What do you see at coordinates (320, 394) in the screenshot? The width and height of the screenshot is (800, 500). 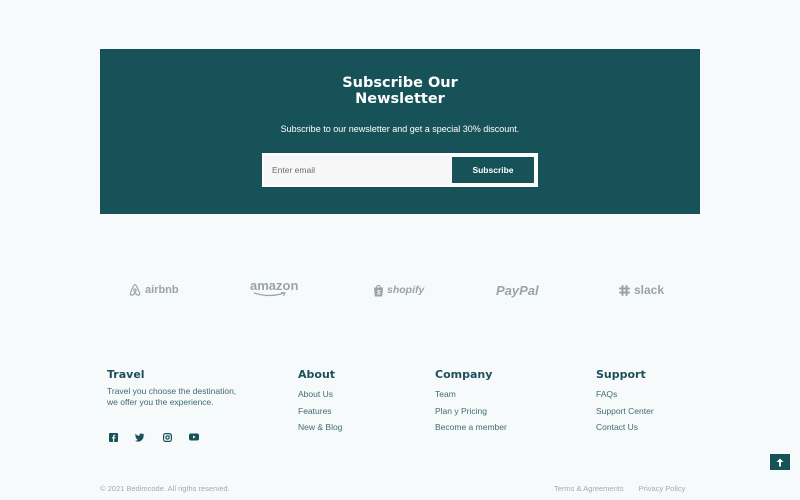 I see `link-about-us: About Us` at bounding box center [320, 394].